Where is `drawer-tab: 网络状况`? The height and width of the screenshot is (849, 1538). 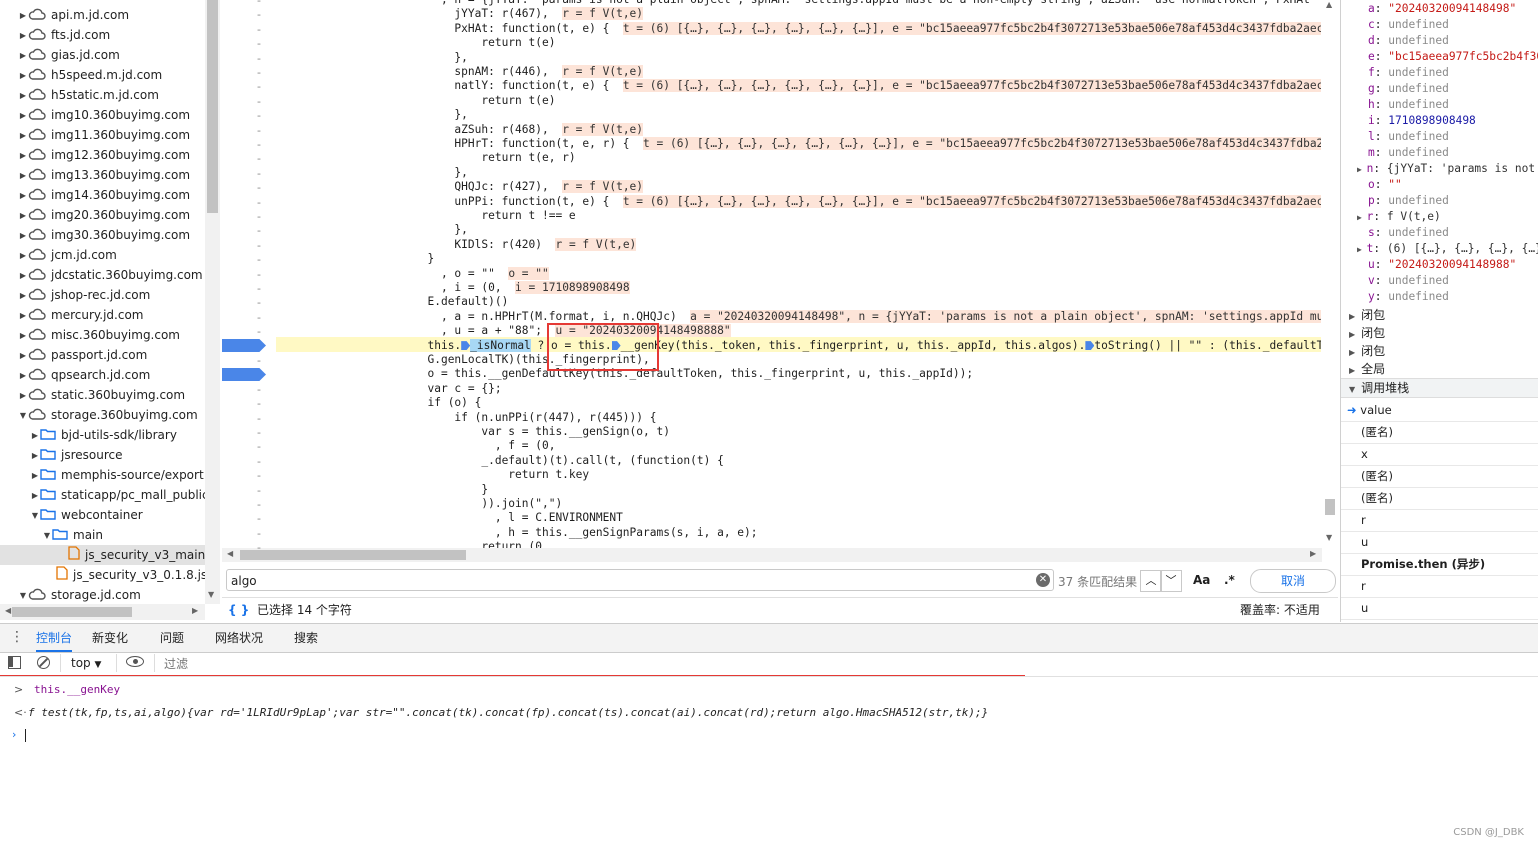
drawer-tab: 网络状况 is located at coordinates (239, 638).